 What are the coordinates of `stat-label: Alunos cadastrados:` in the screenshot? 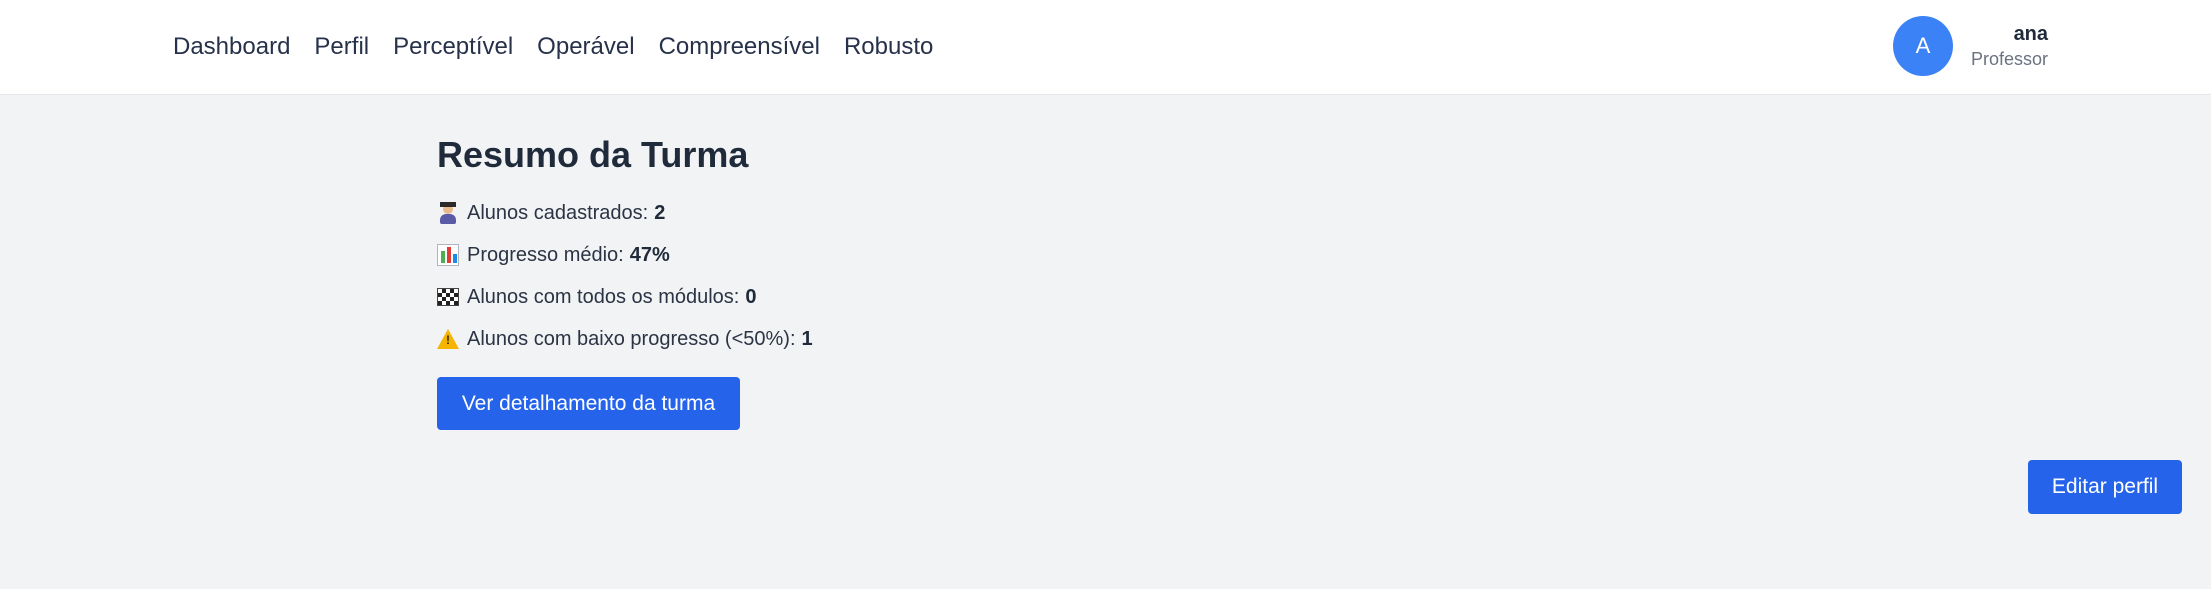 It's located at (558, 213).